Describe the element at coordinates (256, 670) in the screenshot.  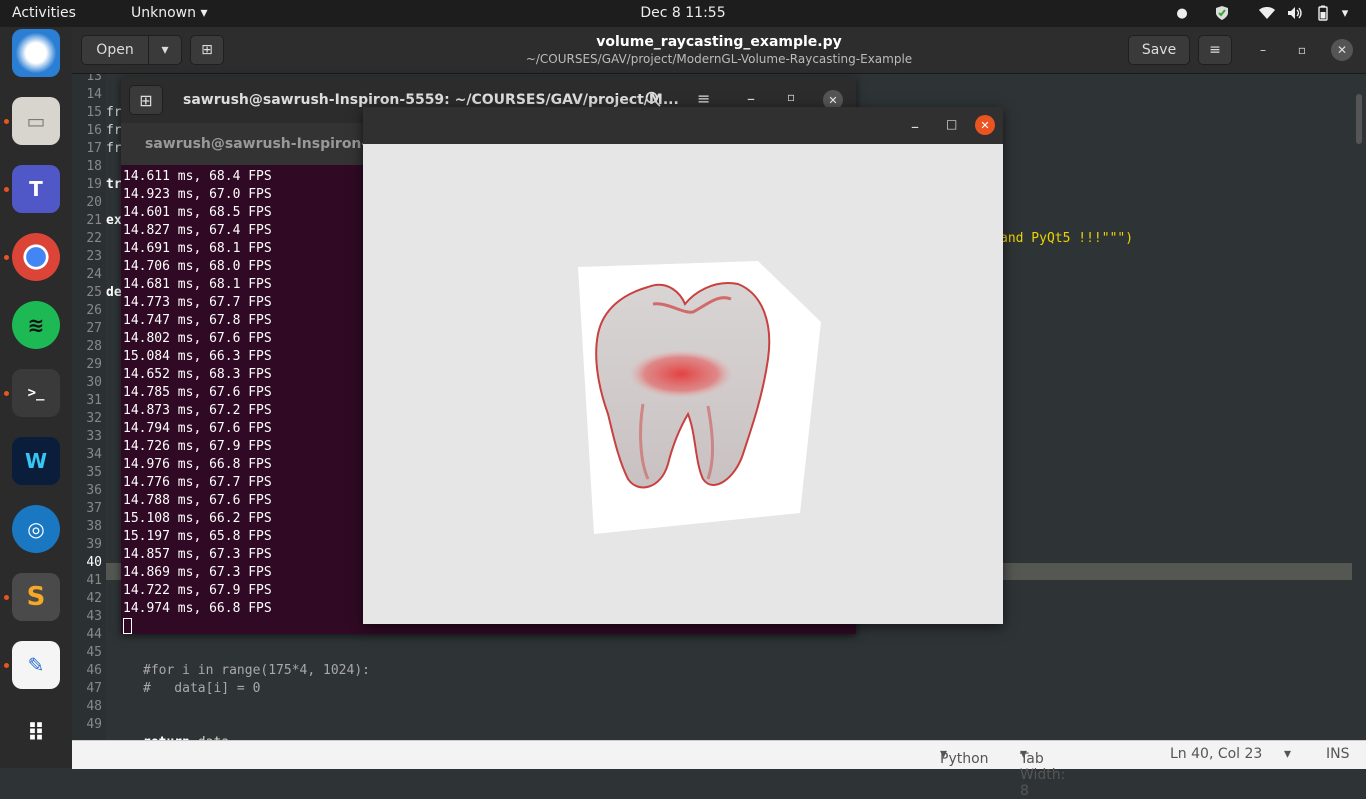
I see `code-comment-line: #for i in range(175*4, 1024):` at that location.